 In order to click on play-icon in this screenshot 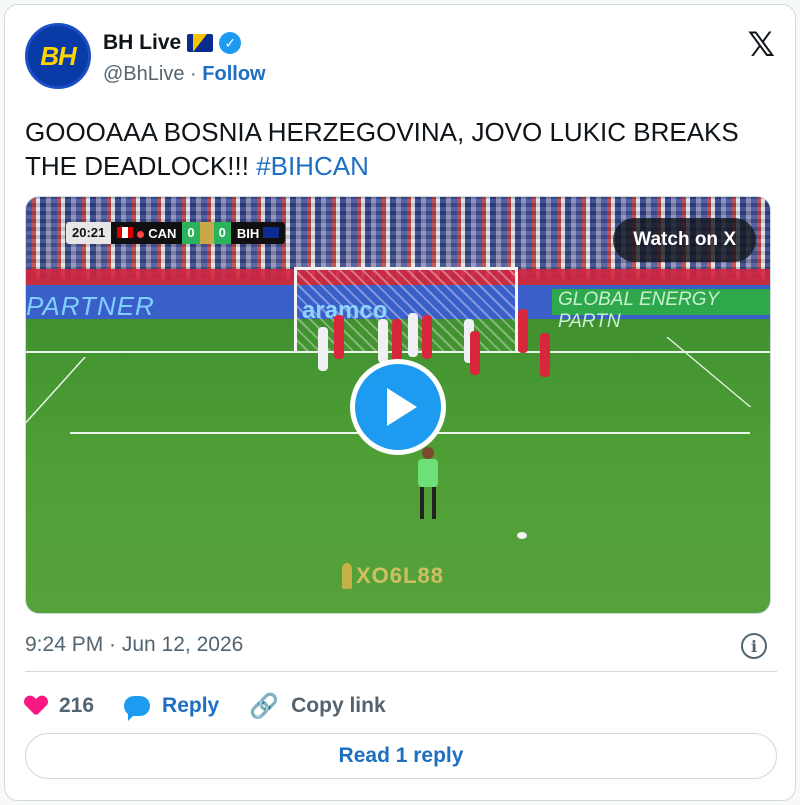, I will do `click(402, 407)`.